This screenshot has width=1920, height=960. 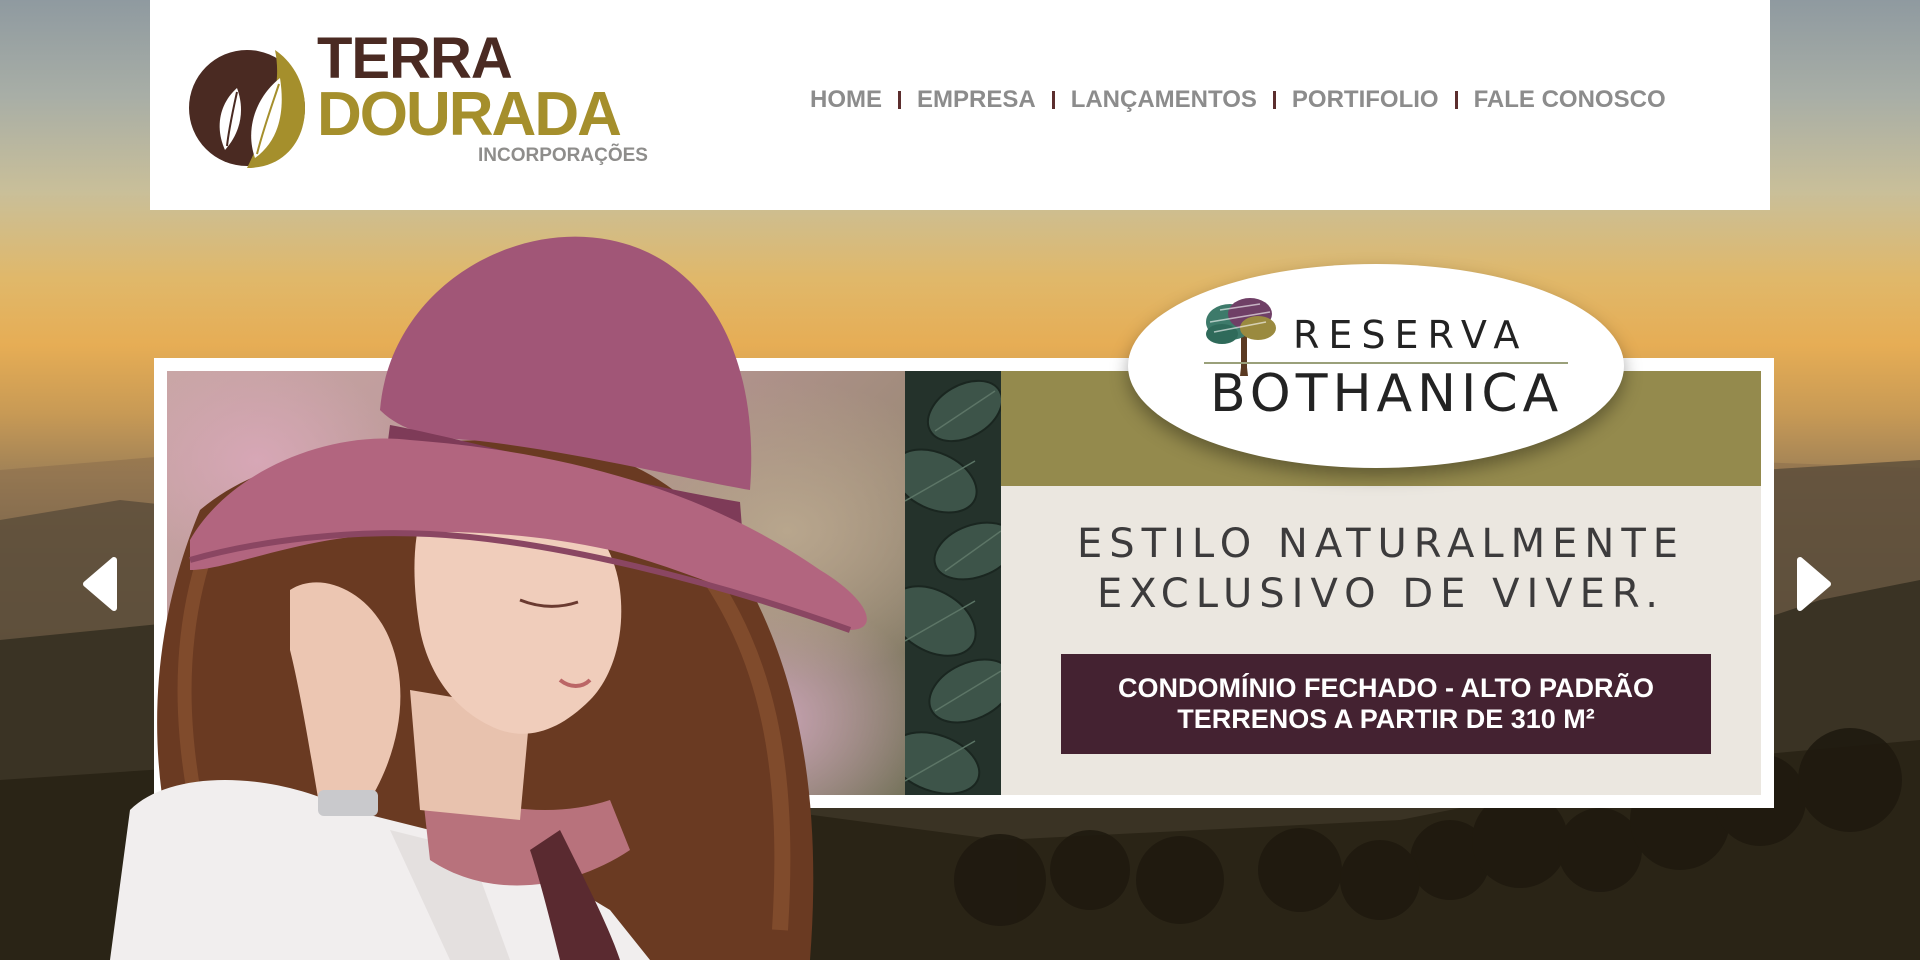 I want to click on nav-empresa: EMPRESA, so click(x=976, y=100).